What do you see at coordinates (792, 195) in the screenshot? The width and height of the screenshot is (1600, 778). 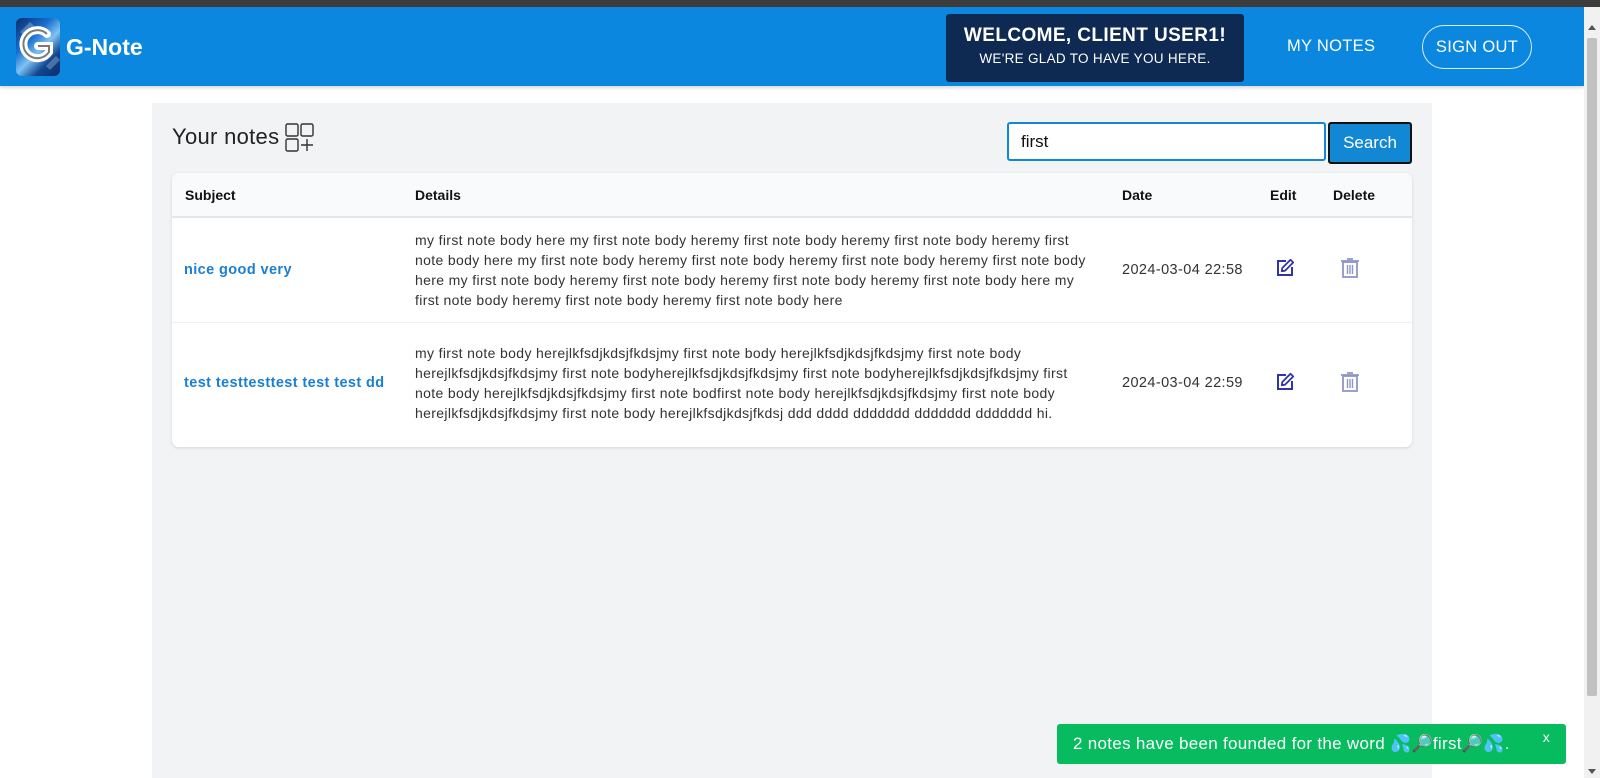 I see `table-header-row: Subject Details Date Edit Delete` at bounding box center [792, 195].